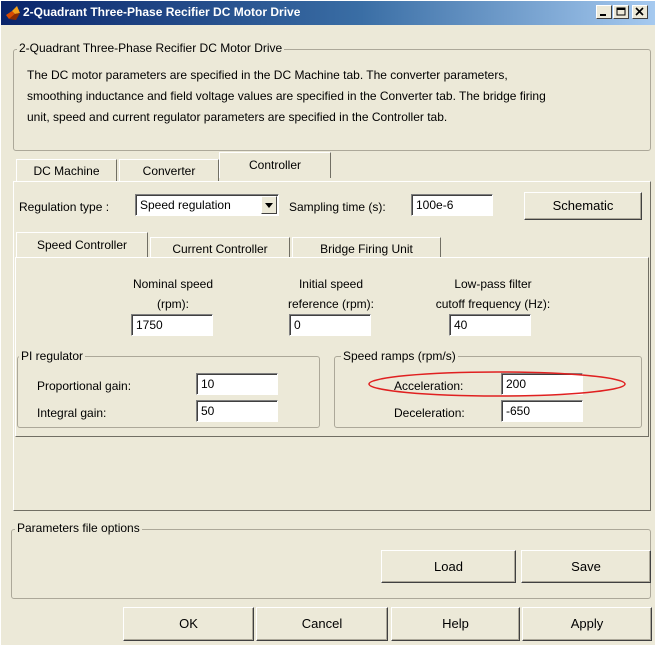 The height and width of the screenshot is (645, 655). What do you see at coordinates (497, 384) in the screenshot?
I see `highlight-ellipse` at bounding box center [497, 384].